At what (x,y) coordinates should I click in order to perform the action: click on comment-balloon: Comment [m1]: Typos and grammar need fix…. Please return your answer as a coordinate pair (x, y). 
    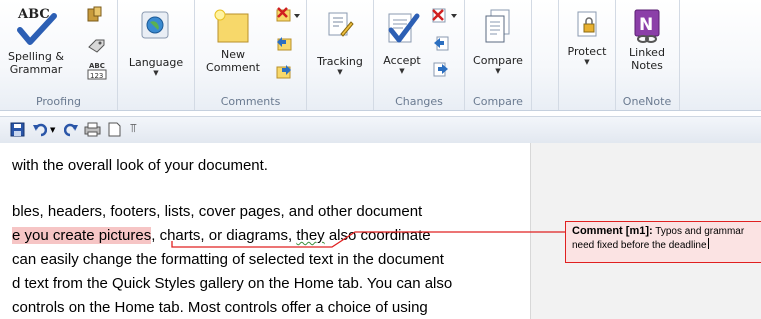
    Looking at the image, I should click on (663, 242).